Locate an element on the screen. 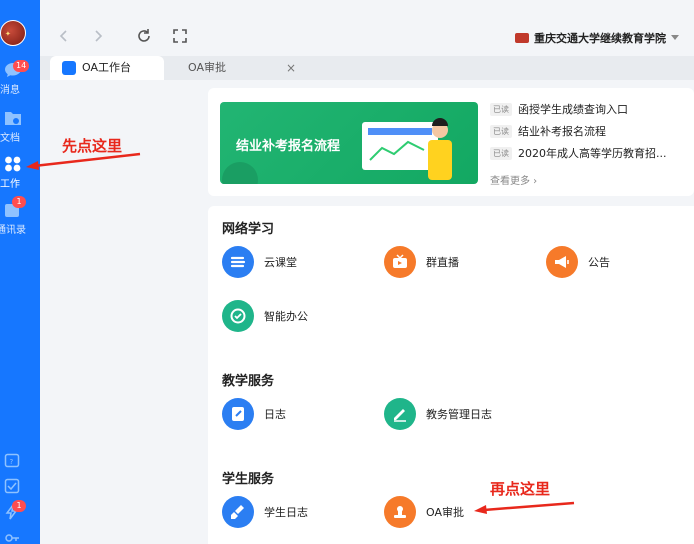  app-cloud-classroom: 云课堂 is located at coordinates (259, 262).